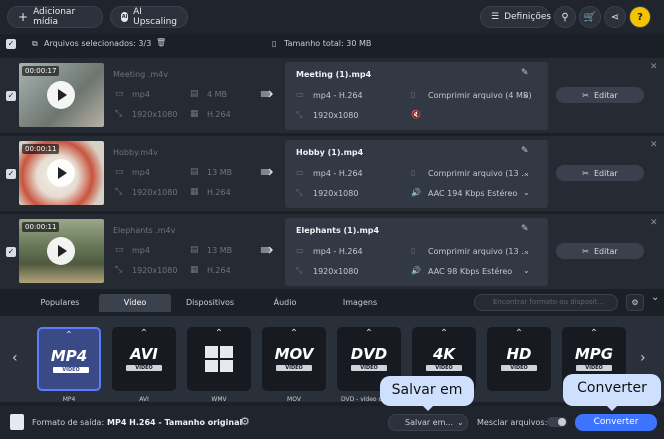  I want to click on compress-icon: ▯, so click(413, 172).